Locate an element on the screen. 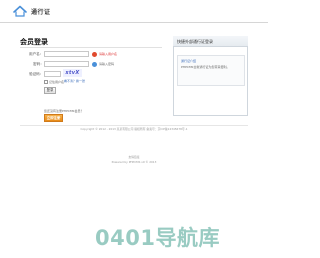 This screenshot has width=320, height=258. login-button: 登录 is located at coordinates (50, 90).